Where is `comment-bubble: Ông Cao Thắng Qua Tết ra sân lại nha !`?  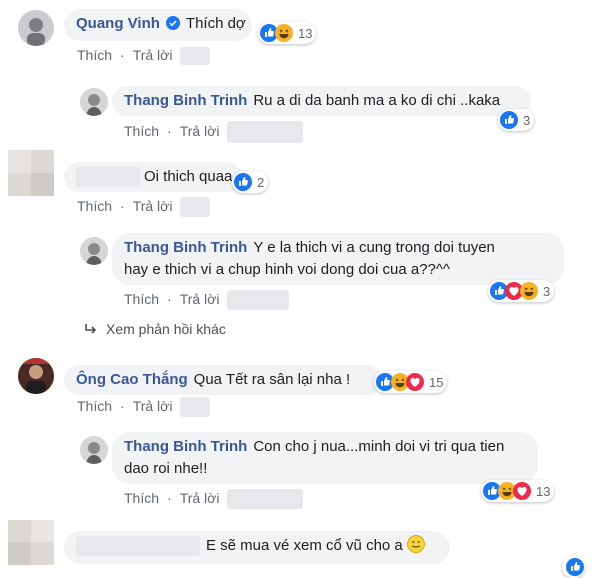
comment-bubble: Ông Cao Thắng Qua Tết ra sân lại nha ! is located at coordinates (223, 380).